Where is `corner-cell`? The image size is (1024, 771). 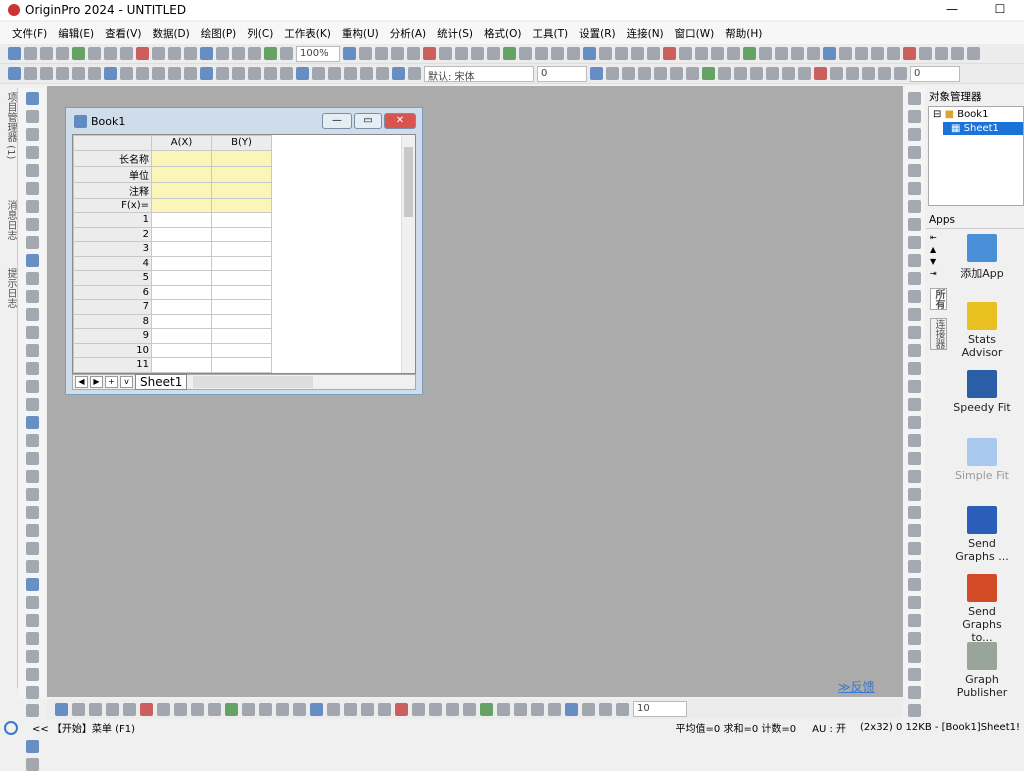
corner-cell is located at coordinates (112, 143).